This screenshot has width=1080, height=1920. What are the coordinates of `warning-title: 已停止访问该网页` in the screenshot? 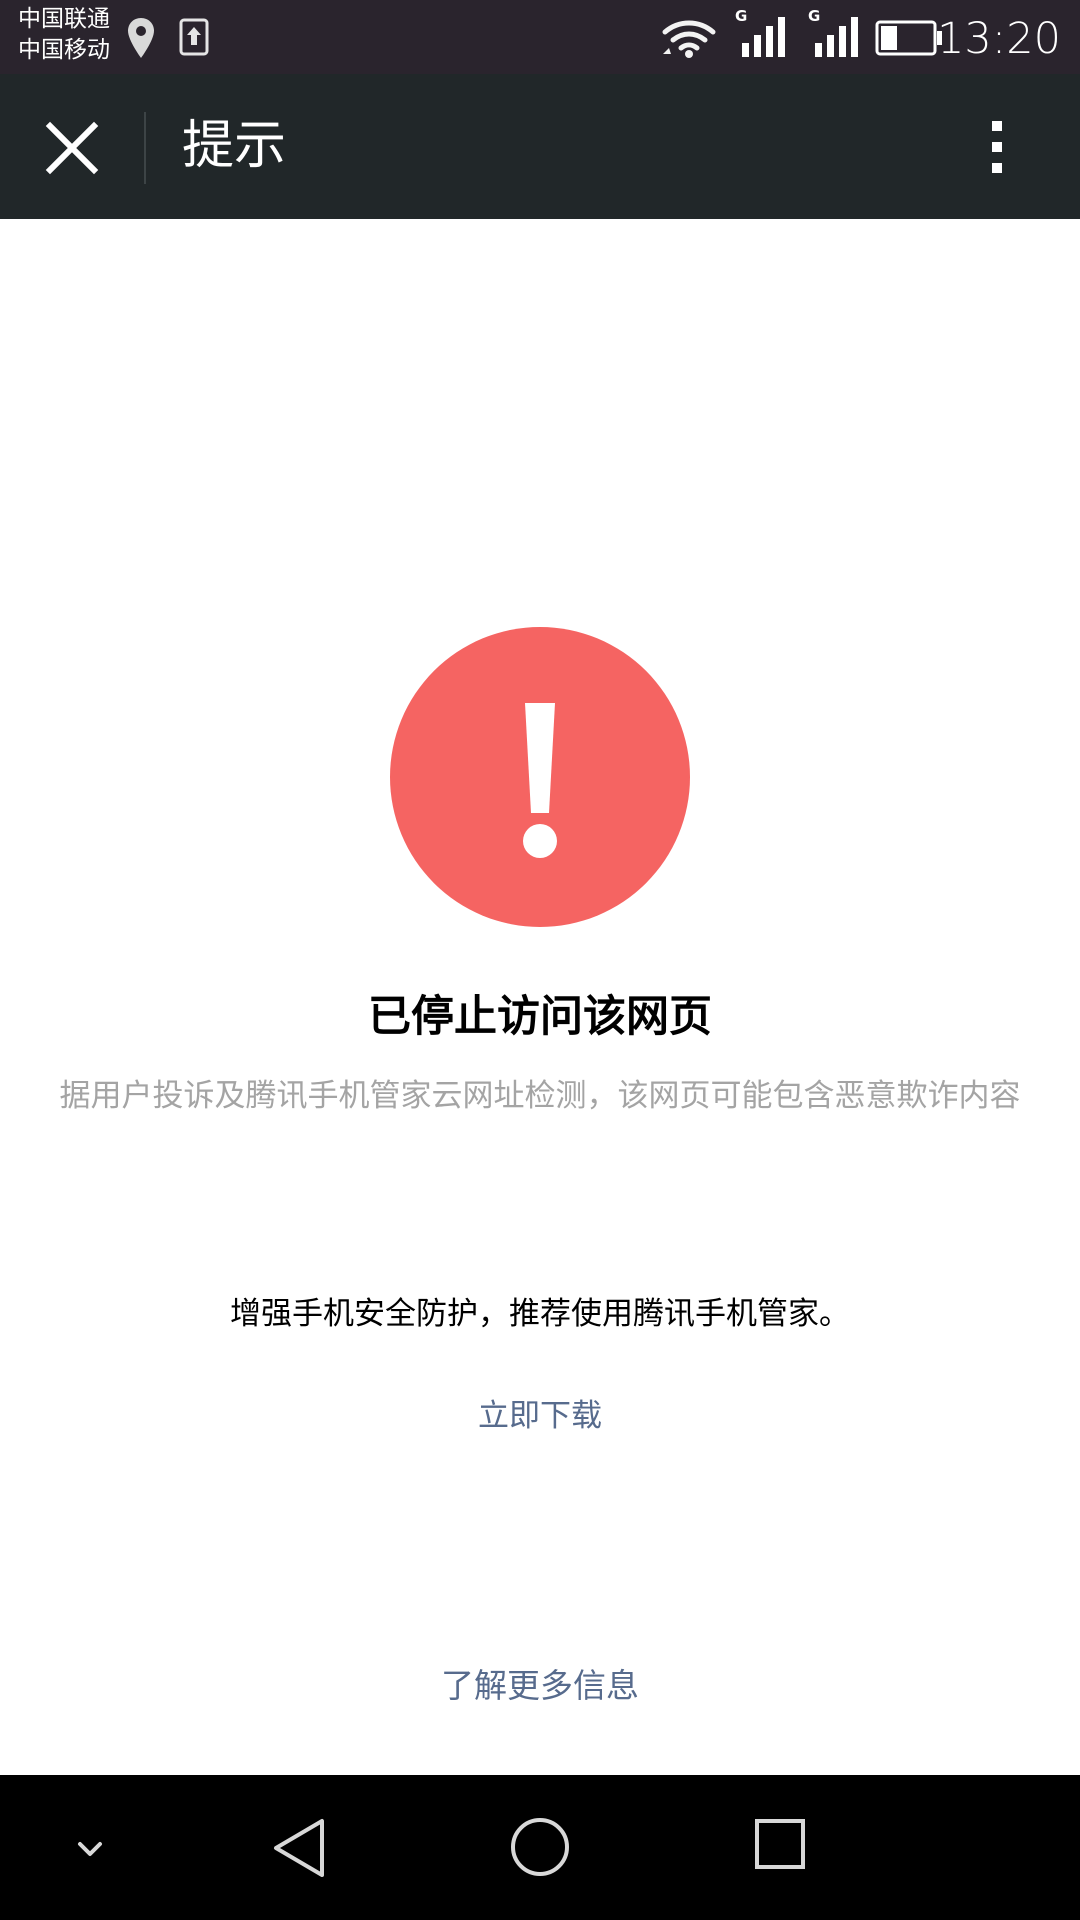 It's located at (540, 1017).